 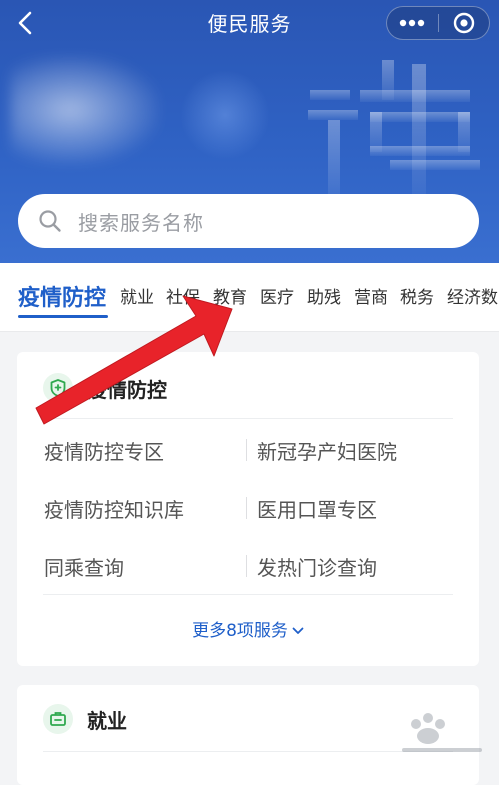 What do you see at coordinates (50, 221) in the screenshot?
I see `search-icon` at bounding box center [50, 221].